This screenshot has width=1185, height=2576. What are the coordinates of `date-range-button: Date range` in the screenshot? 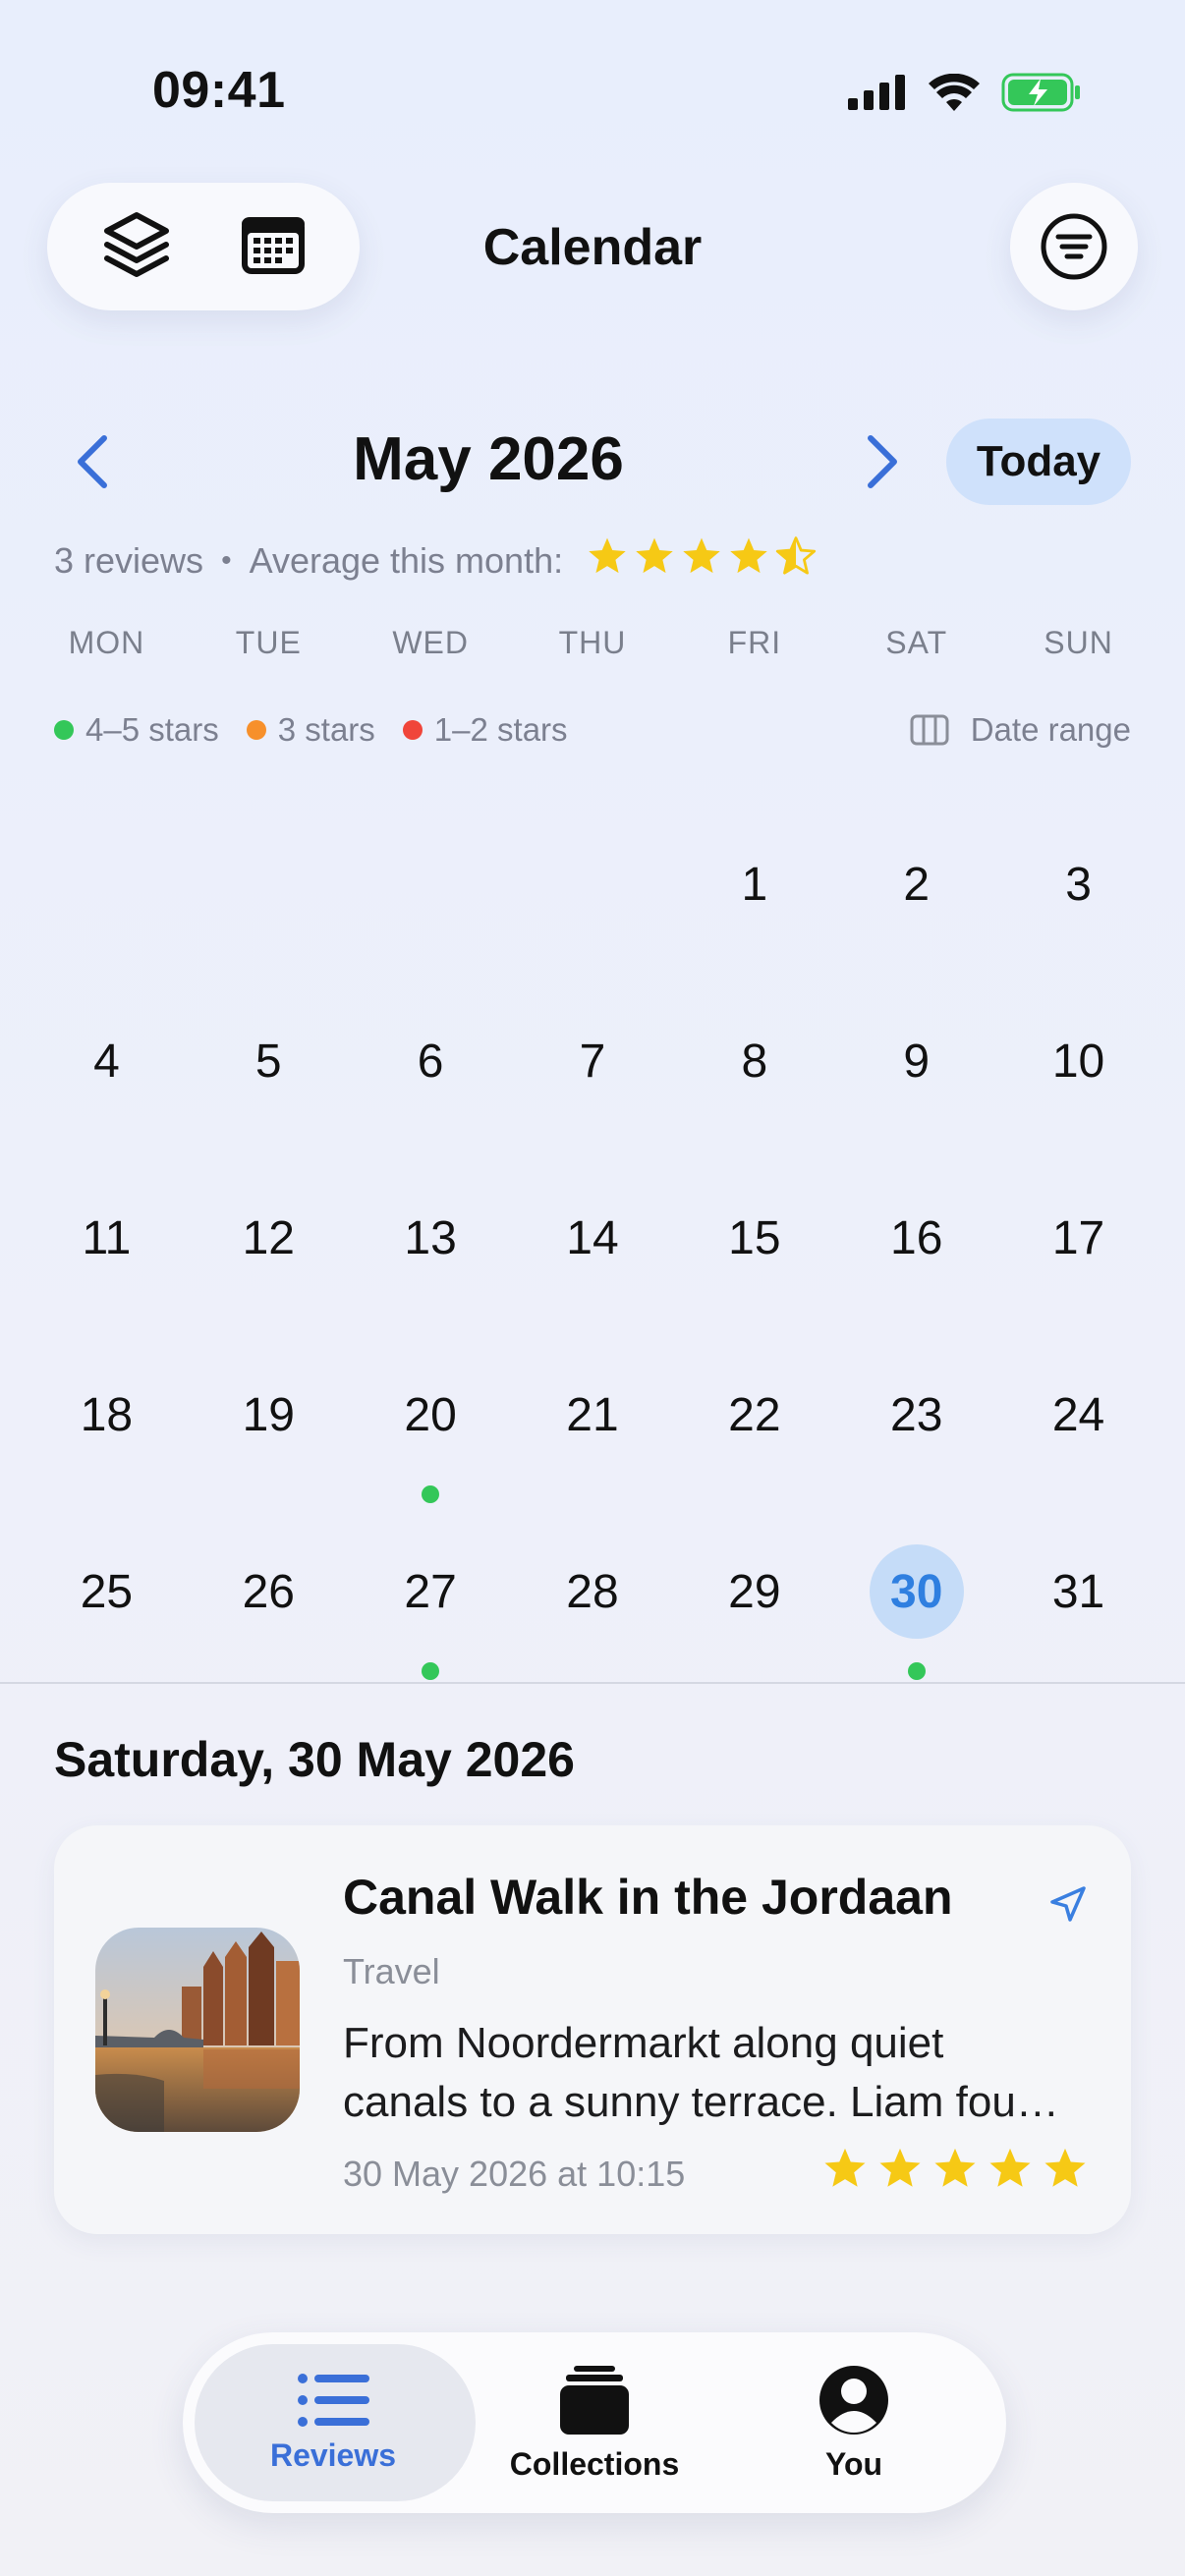 It's located at (1021, 730).